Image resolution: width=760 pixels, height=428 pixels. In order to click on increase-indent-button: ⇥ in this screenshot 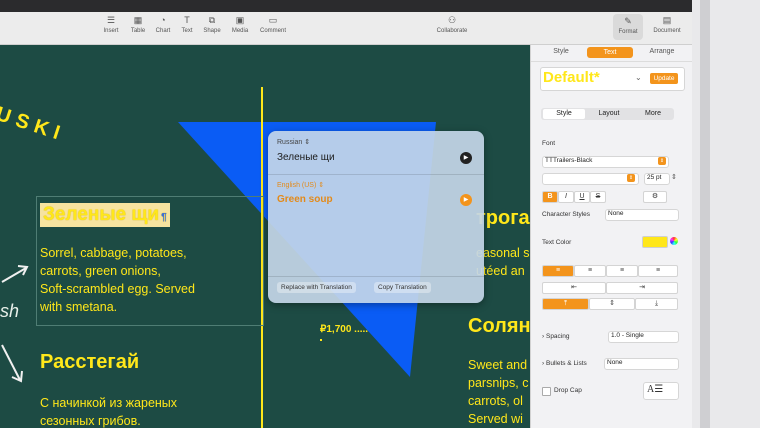, I will do `click(642, 288)`.